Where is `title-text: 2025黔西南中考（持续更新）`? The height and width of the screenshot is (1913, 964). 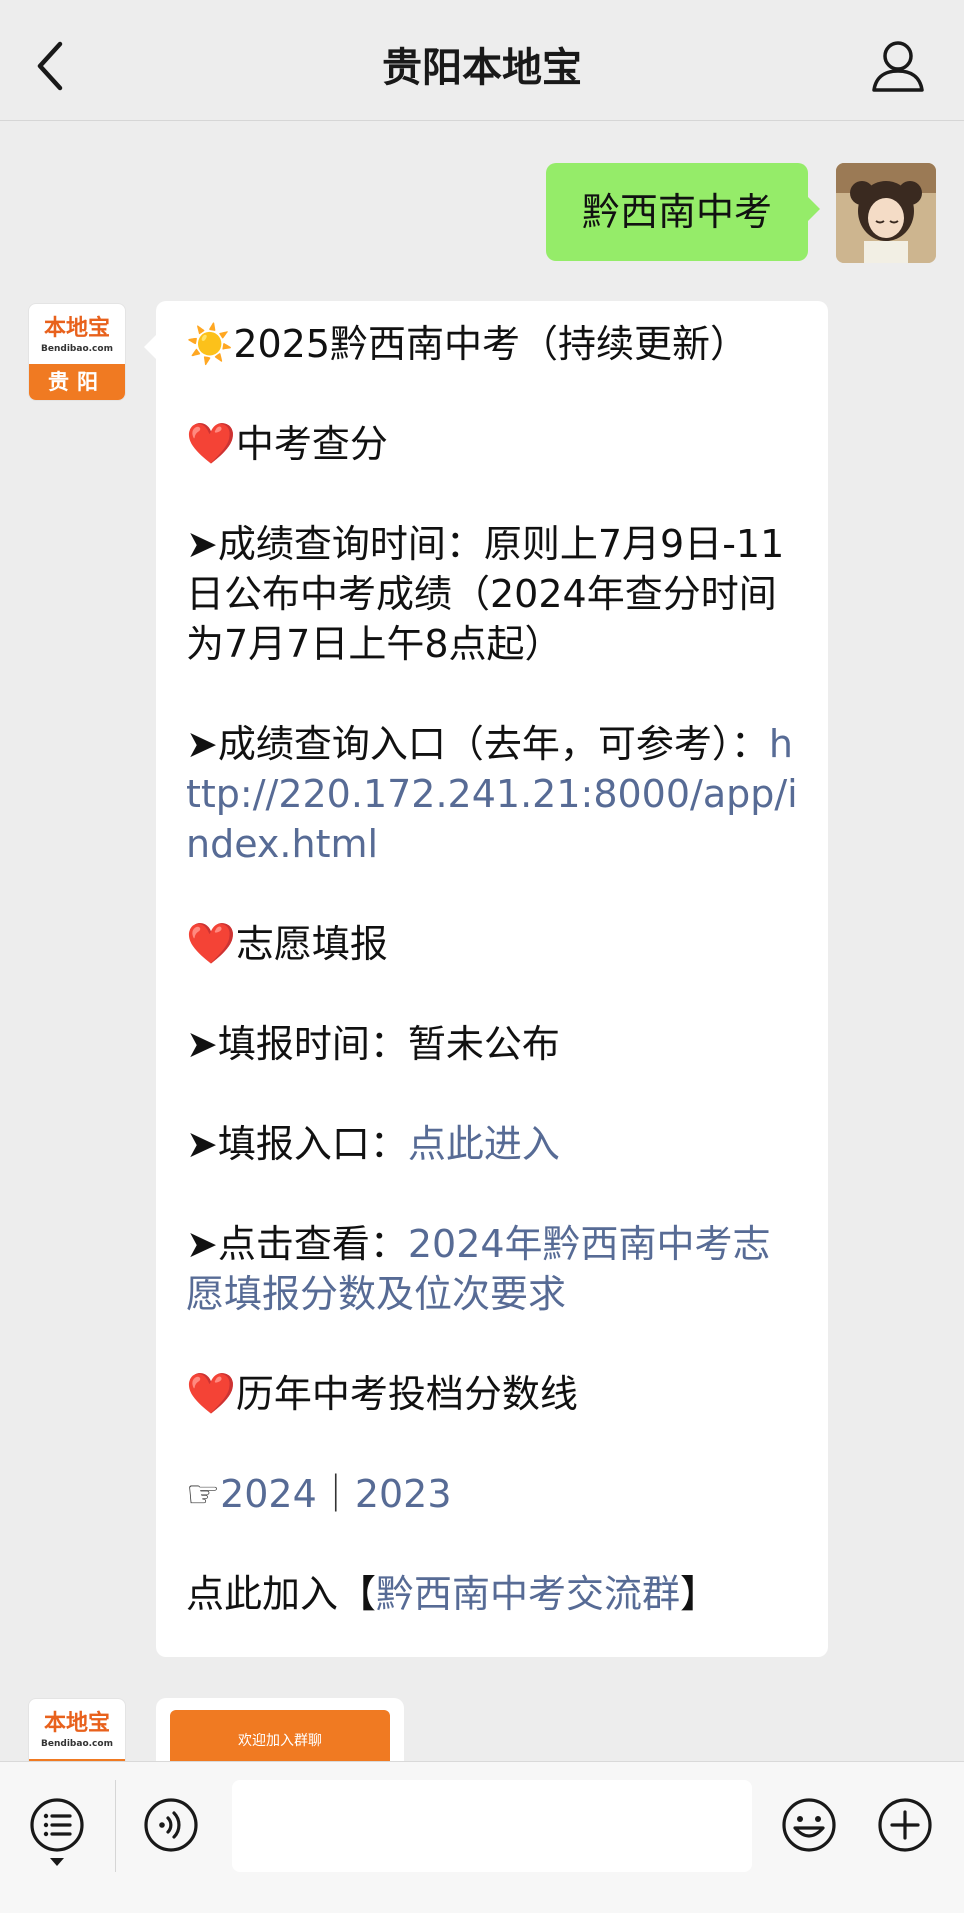
title-text: 2025黔西南中考（持续更新） is located at coordinates (491, 344).